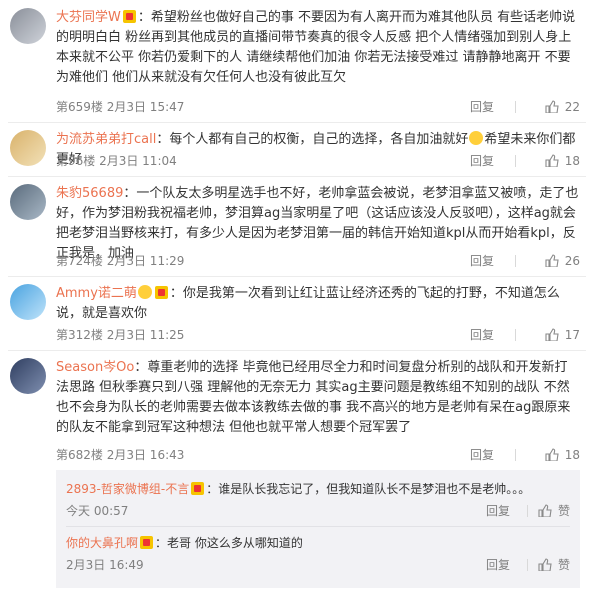 The height and width of the screenshot is (590, 592). I want to click on user-name: 2893-哲家微博组-不言, so click(127, 489).